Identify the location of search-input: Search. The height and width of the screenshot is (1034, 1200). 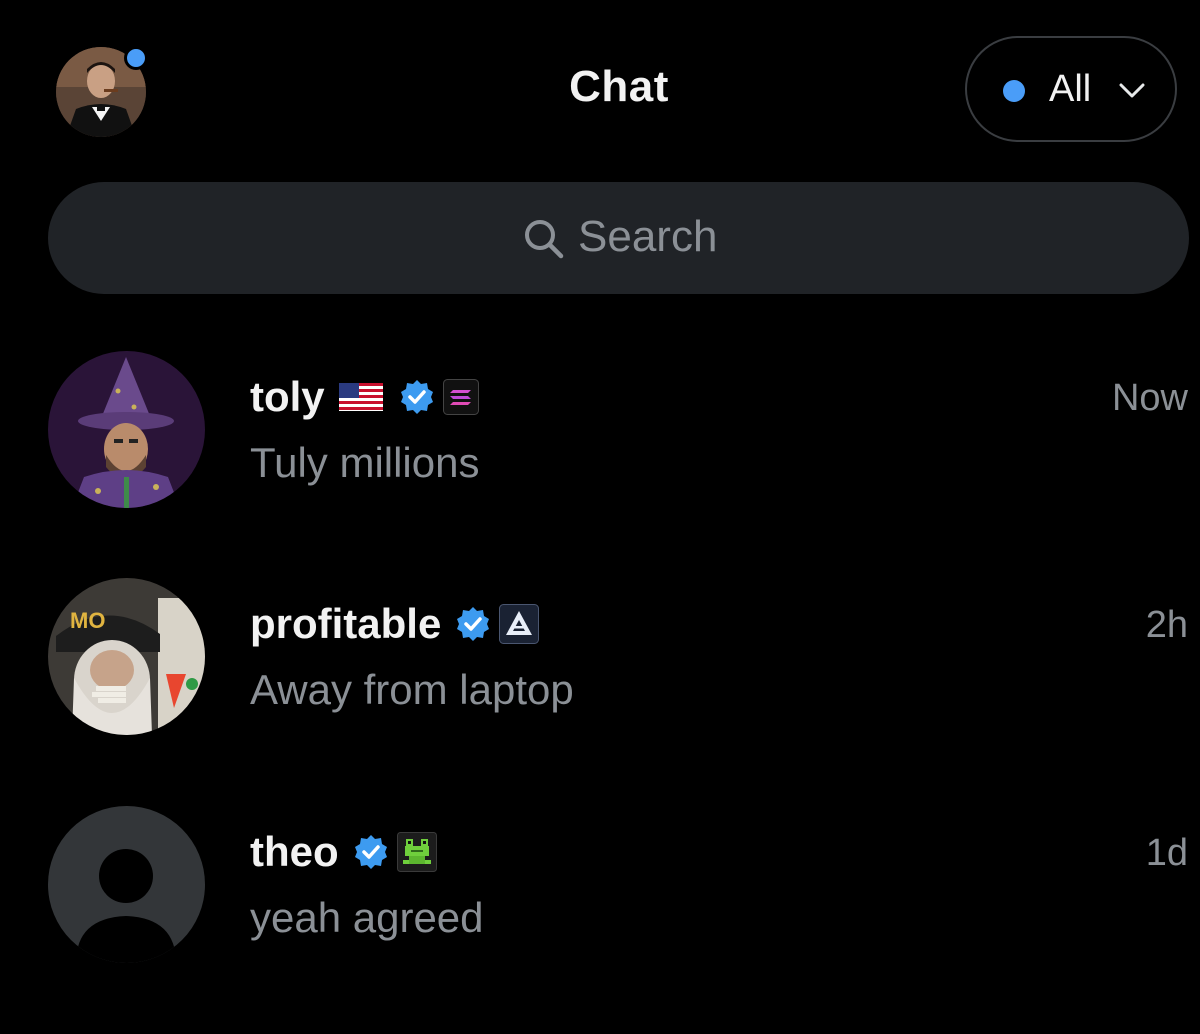
(618, 238).